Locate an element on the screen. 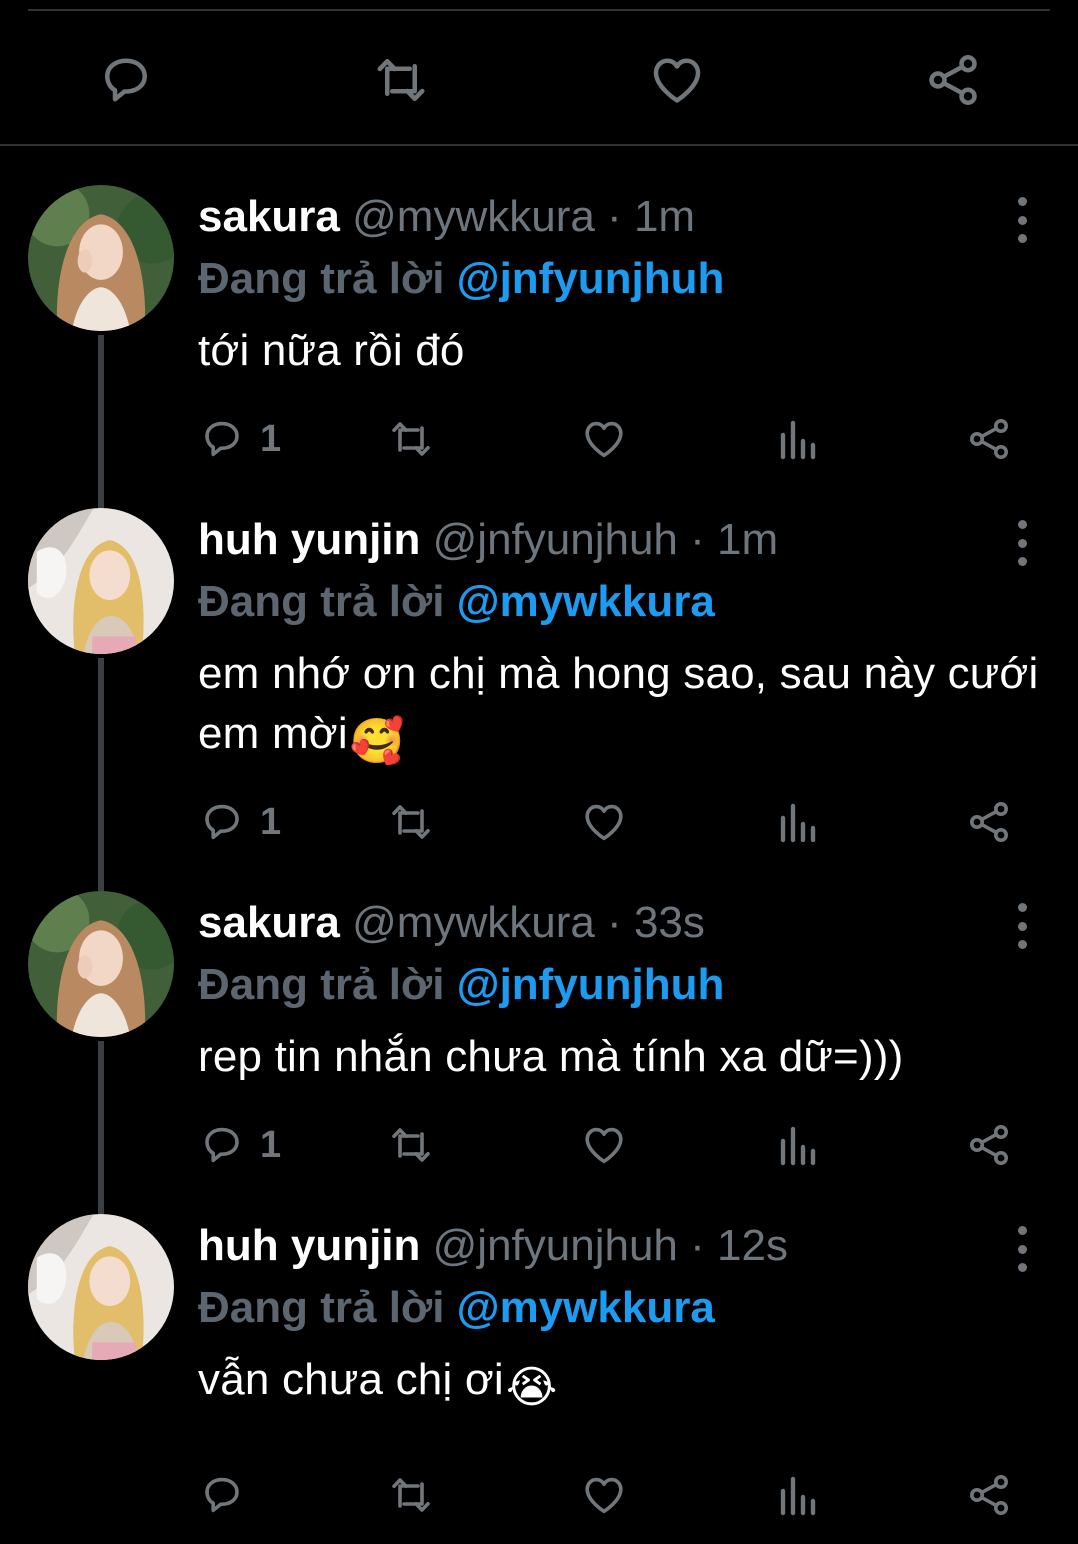  main-share-button is located at coordinates (953, 80).